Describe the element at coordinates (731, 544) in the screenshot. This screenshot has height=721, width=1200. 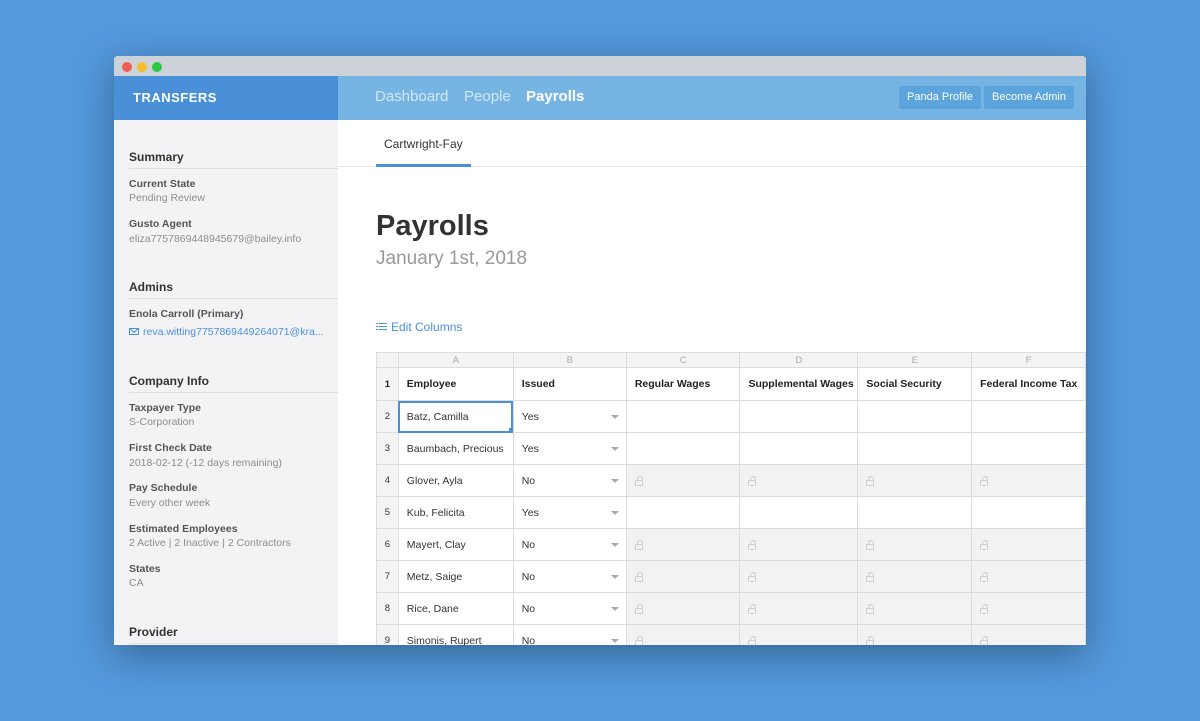
I see `table-row: 6 Mayert, Clay No` at that location.